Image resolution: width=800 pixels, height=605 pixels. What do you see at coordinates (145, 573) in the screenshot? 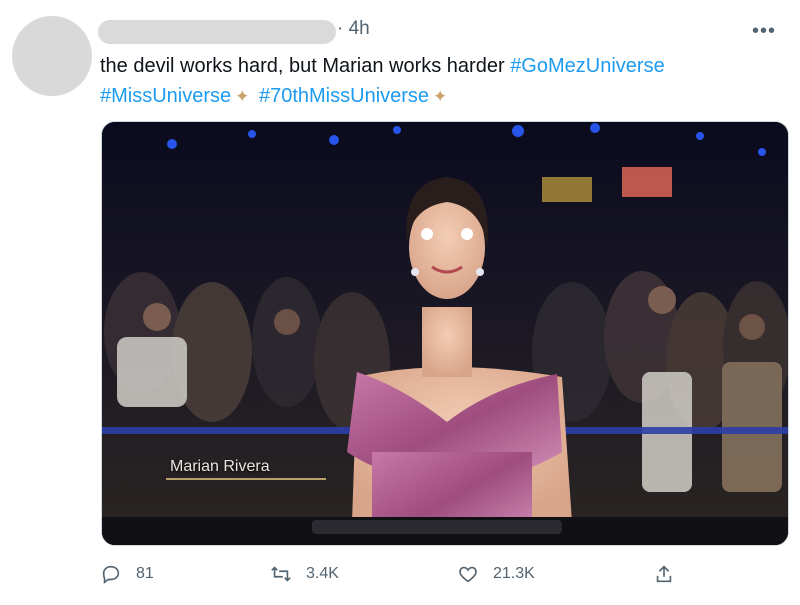
I see `reply-count: 81` at bounding box center [145, 573].